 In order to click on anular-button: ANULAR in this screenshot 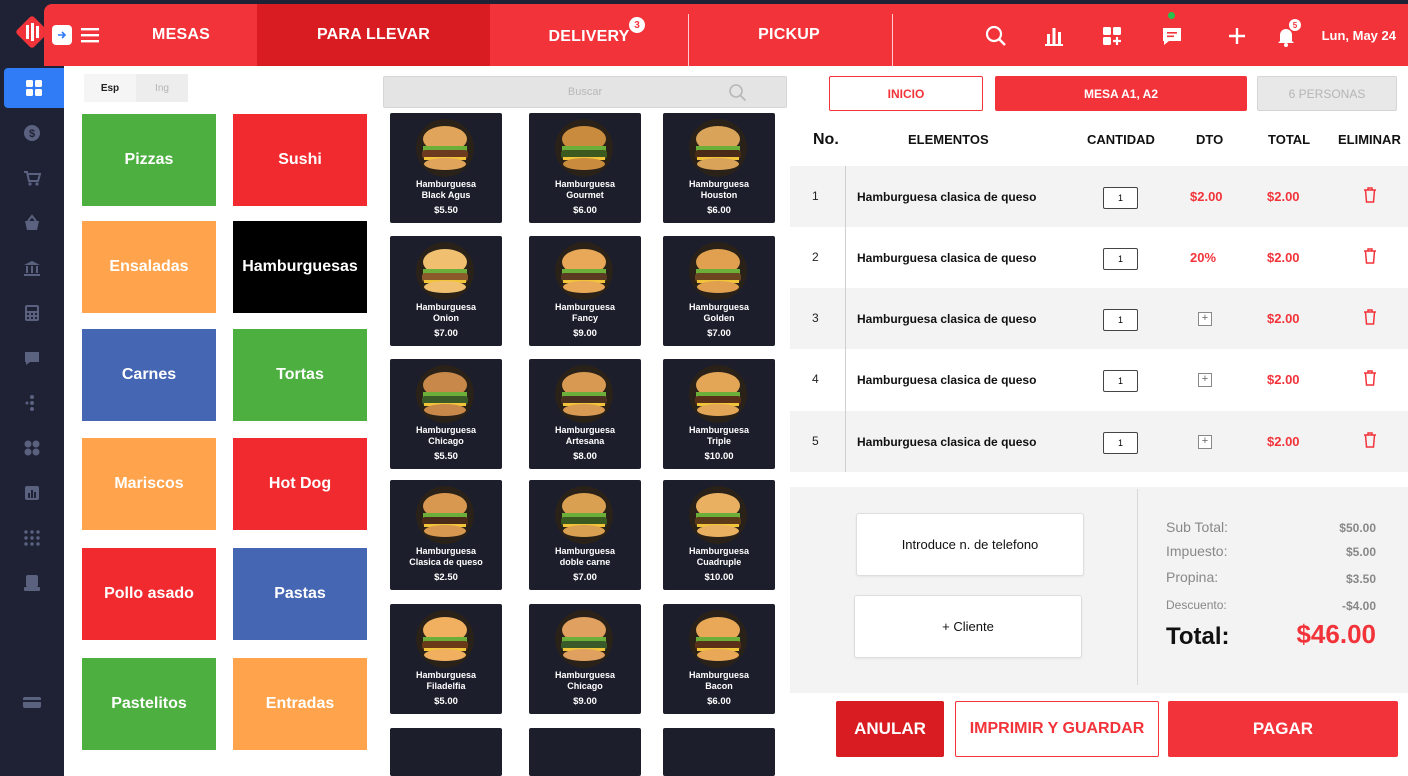, I will do `click(890, 729)`.